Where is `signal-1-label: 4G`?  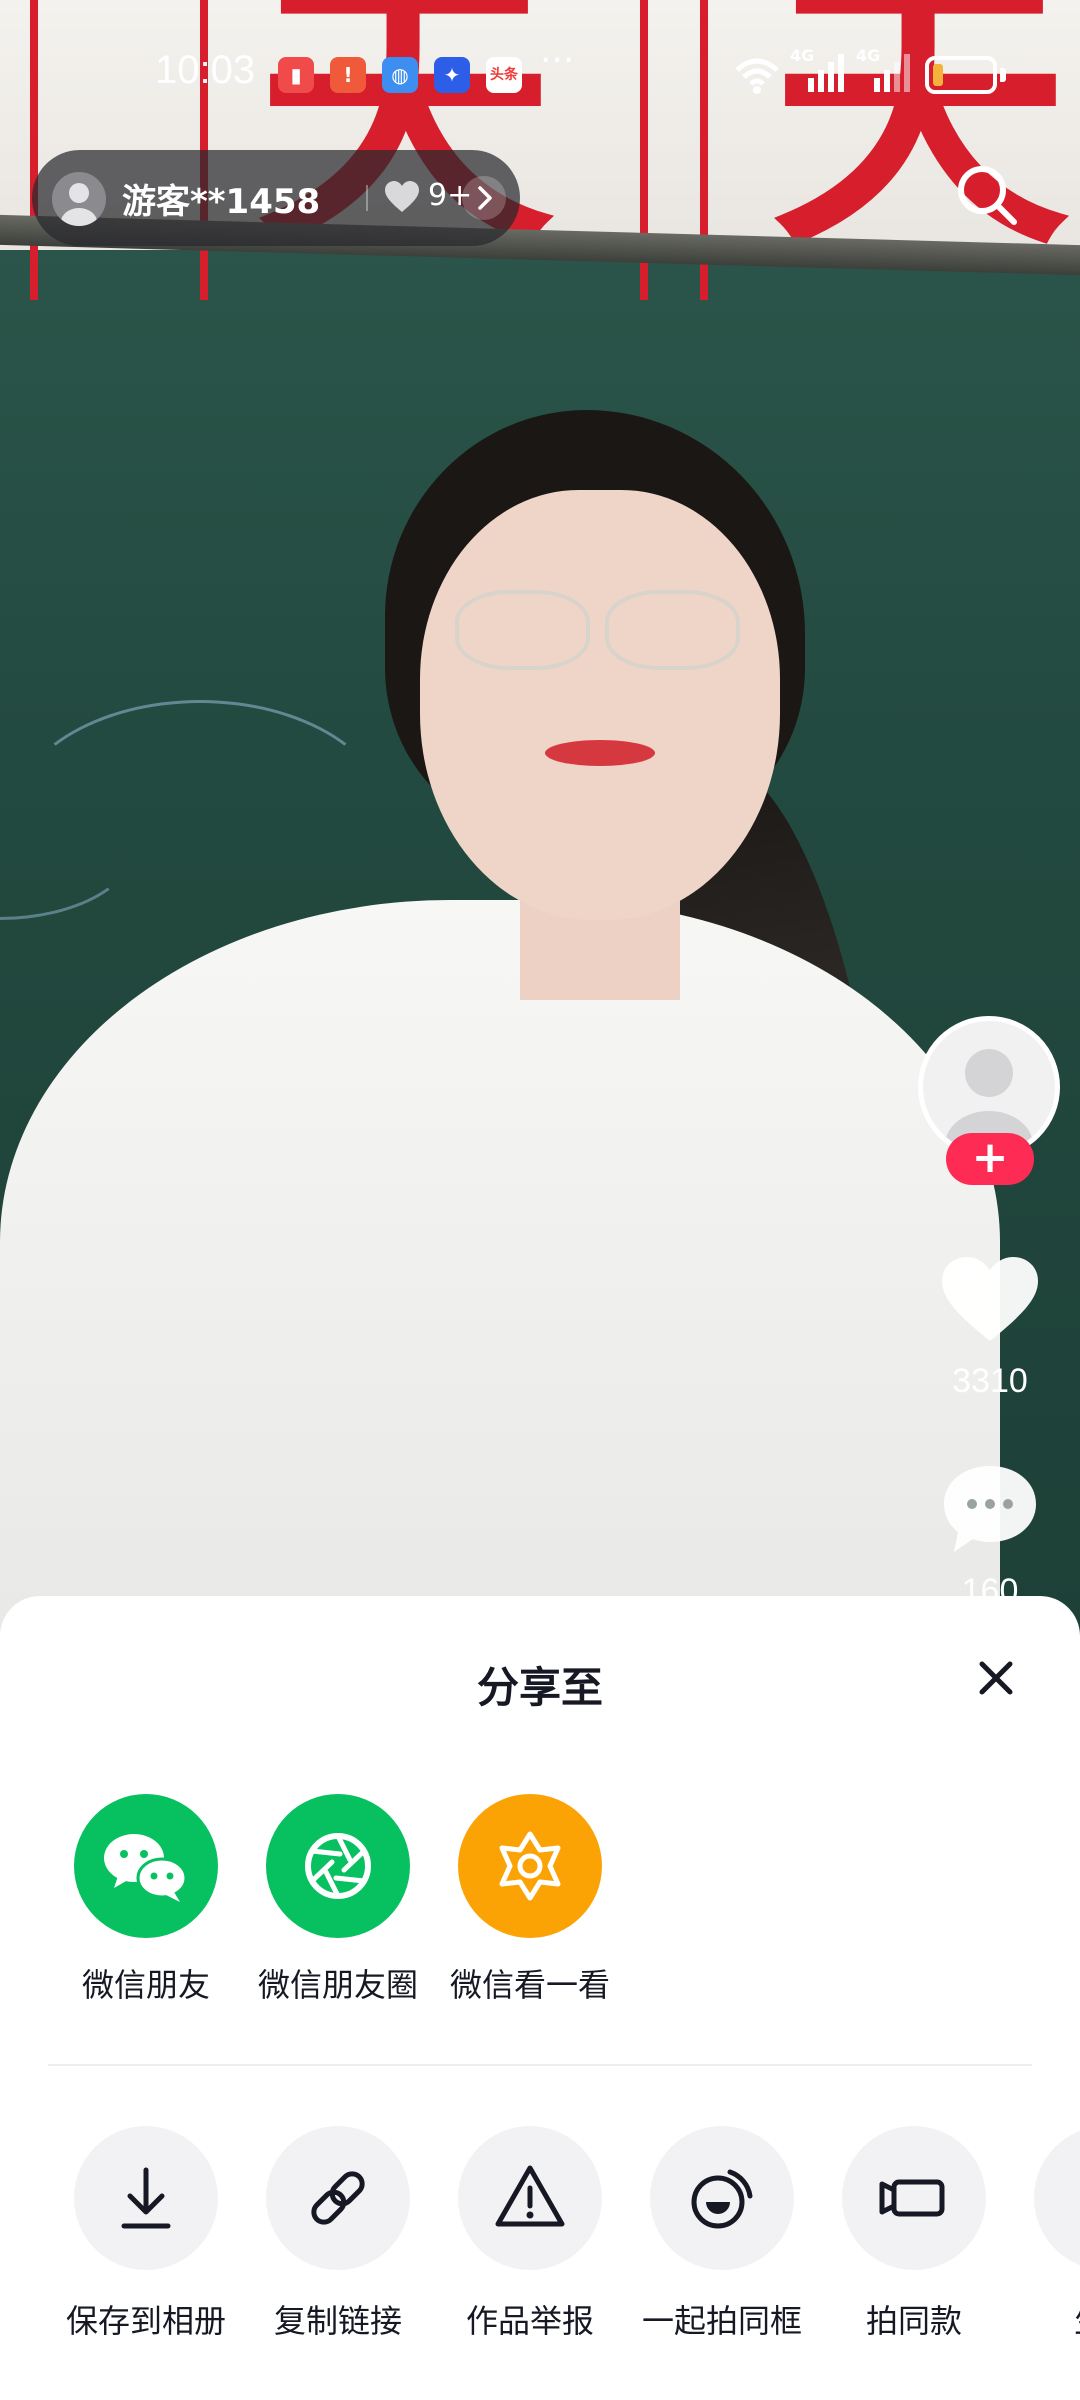 signal-1-label: 4G is located at coordinates (802, 55).